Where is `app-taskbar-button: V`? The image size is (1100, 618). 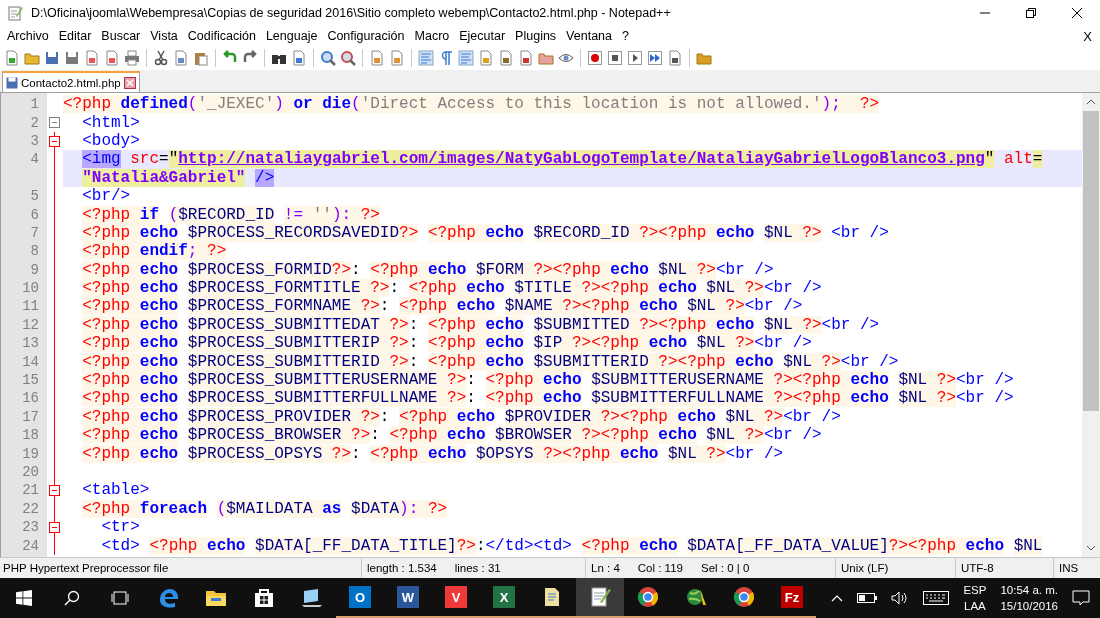
app-taskbar-button: V is located at coordinates (456, 598).